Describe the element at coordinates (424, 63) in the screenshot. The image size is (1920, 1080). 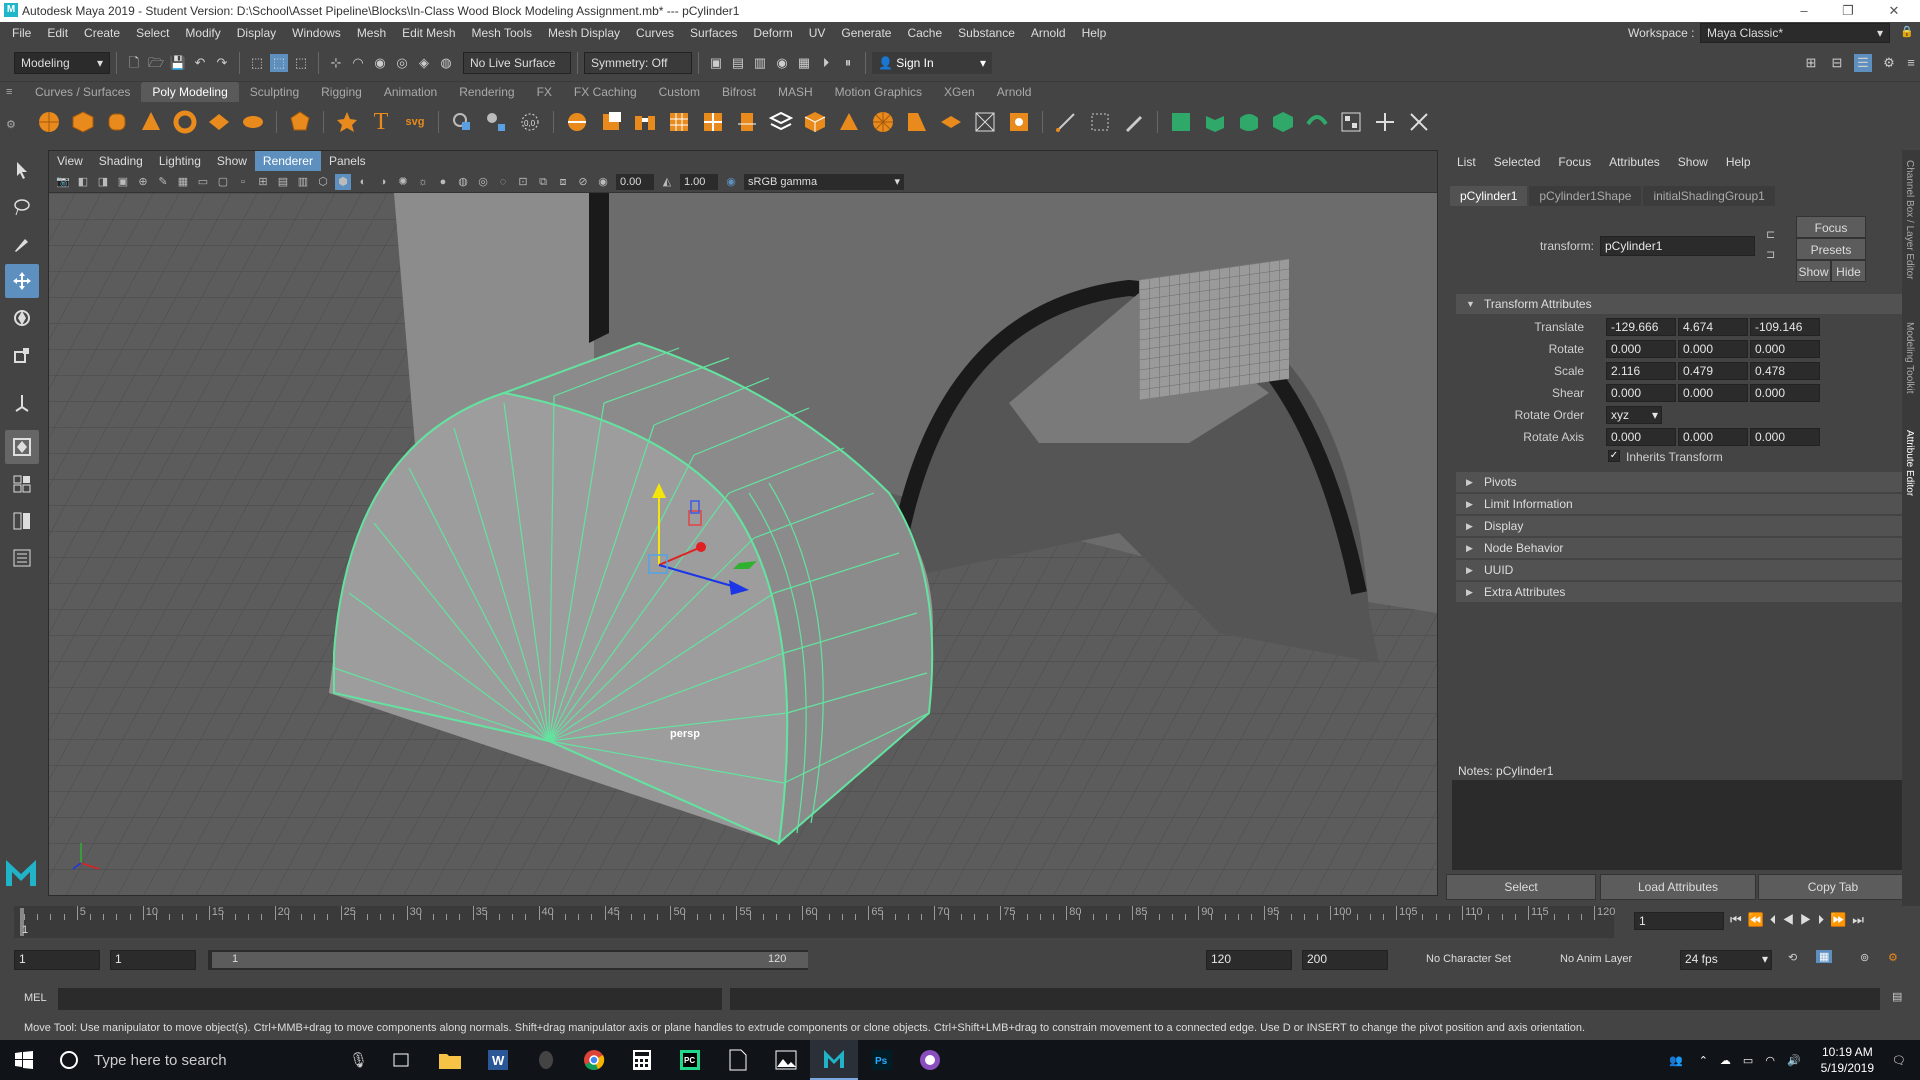
I see `snap-surface-icon: ◈` at that location.